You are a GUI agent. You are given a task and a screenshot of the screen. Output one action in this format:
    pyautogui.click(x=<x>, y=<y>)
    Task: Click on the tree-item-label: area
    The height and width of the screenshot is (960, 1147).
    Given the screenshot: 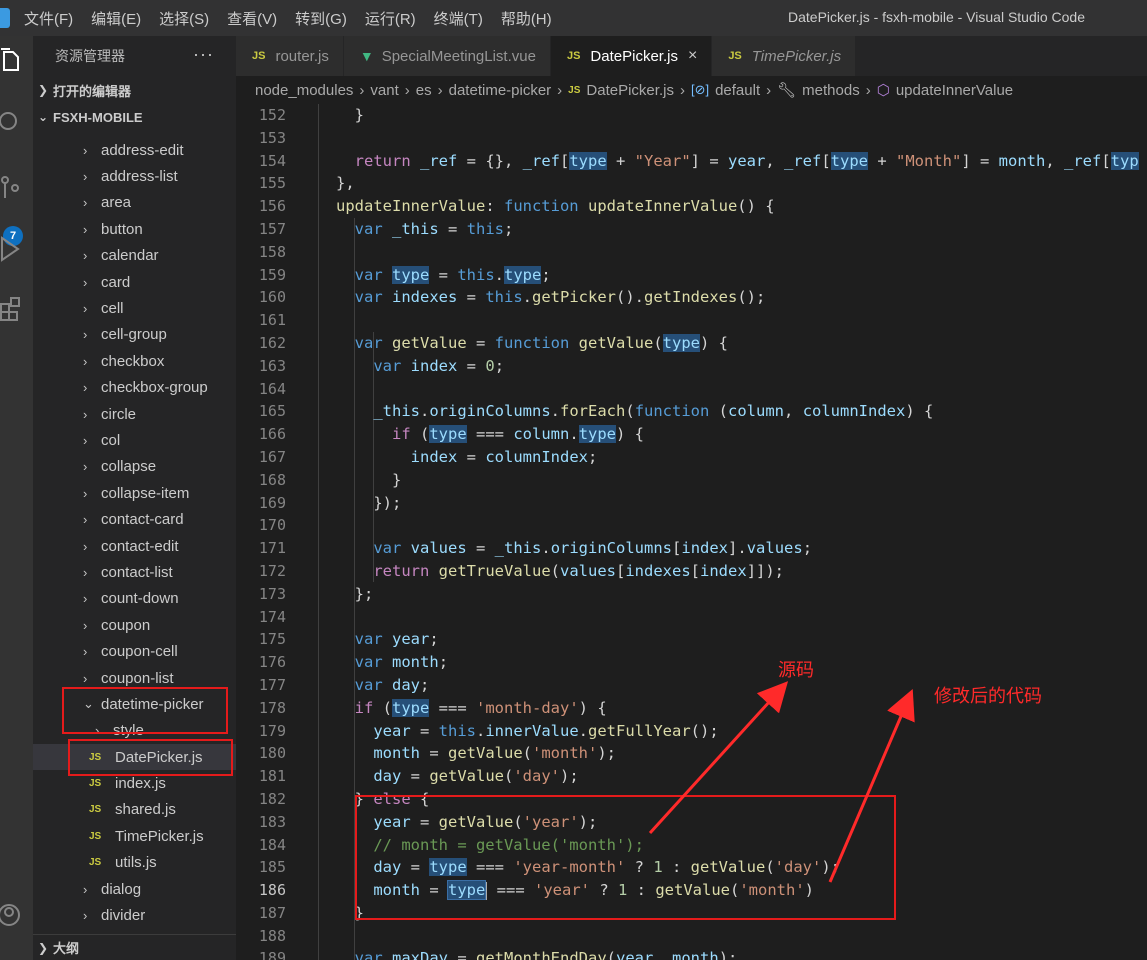 What is the action you would take?
    pyautogui.click(x=116, y=203)
    